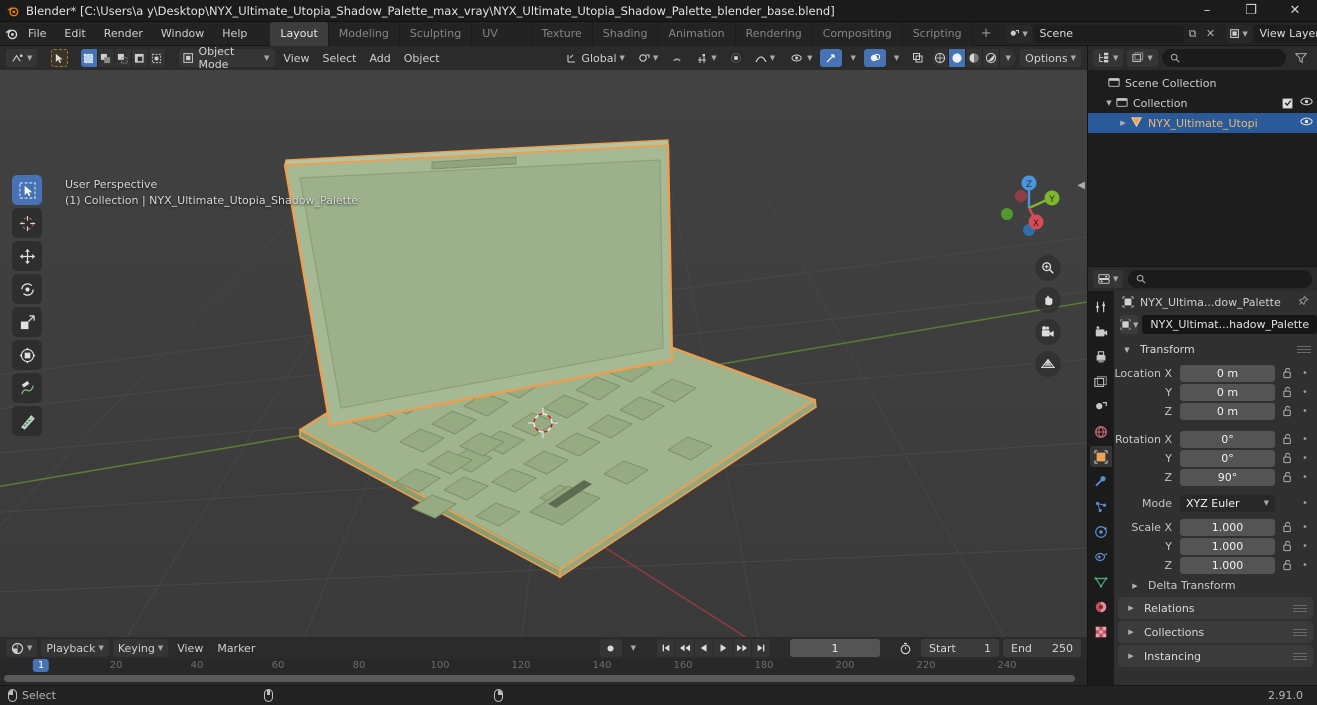 This screenshot has height=705, width=1317. I want to click on transform-tool, so click(27, 355).